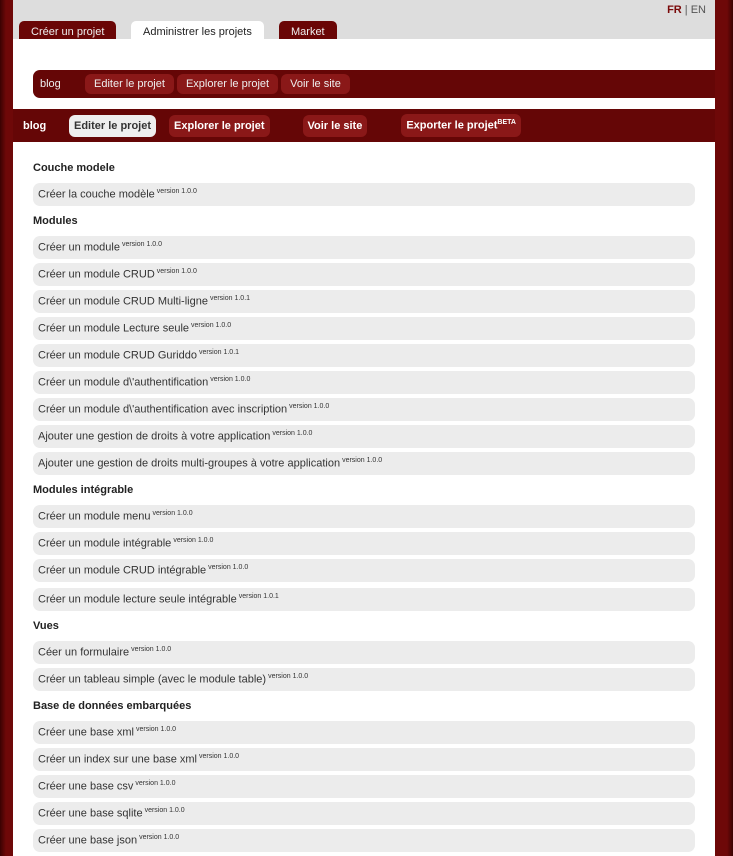 Image resolution: width=733 pixels, height=856 pixels. Describe the element at coordinates (96, 274) in the screenshot. I see `wizard-label: Créer un module CRUD` at that location.